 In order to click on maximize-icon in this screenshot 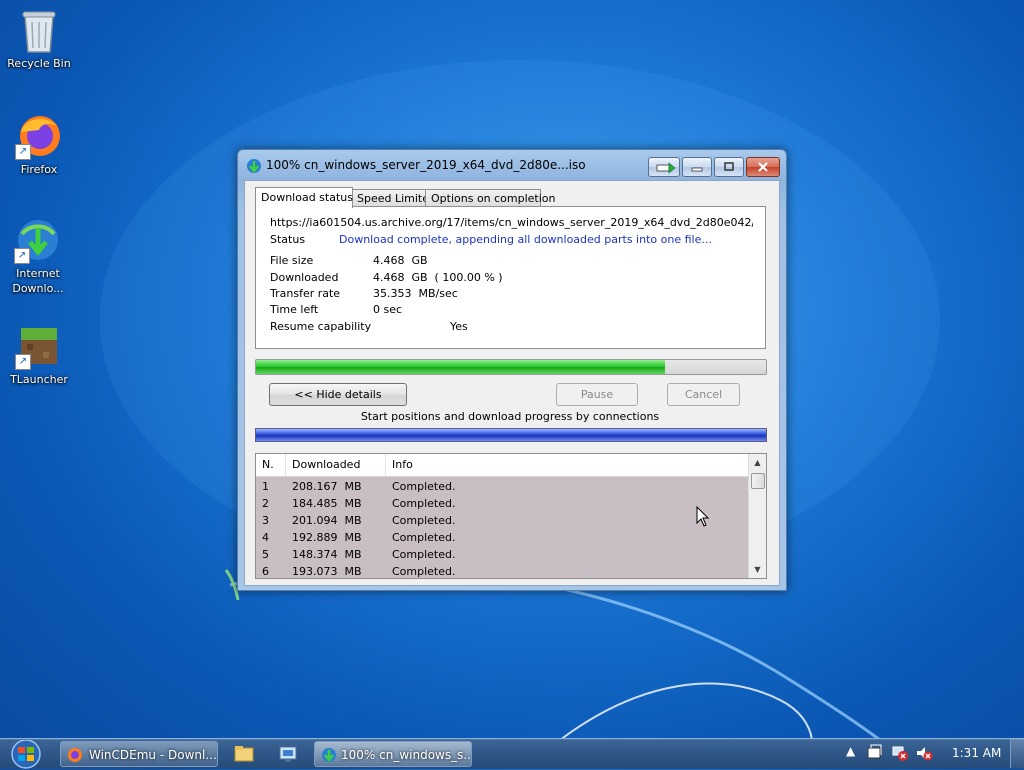, I will do `click(729, 166)`.